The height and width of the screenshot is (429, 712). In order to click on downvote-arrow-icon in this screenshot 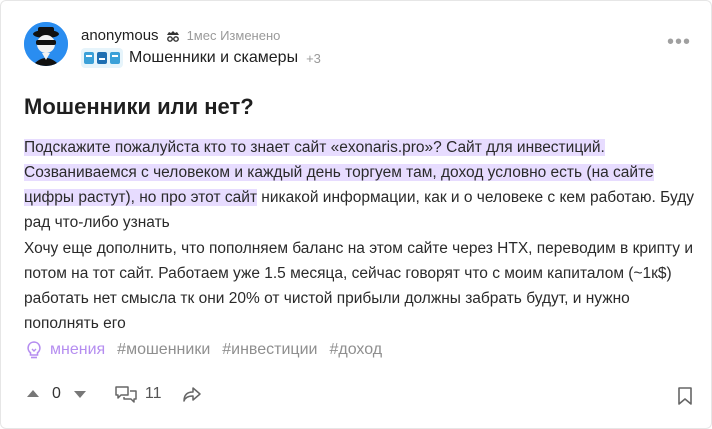, I will do `click(80, 394)`.